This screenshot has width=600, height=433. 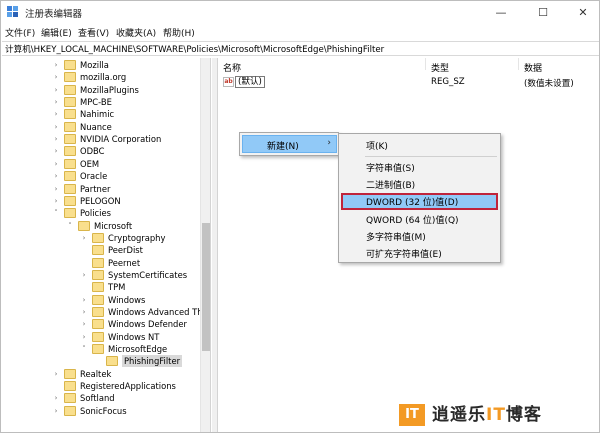 What do you see at coordinates (136, 32) in the screenshot?
I see `menu-favorites: 收藏夹(A)` at bounding box center [136, 32].